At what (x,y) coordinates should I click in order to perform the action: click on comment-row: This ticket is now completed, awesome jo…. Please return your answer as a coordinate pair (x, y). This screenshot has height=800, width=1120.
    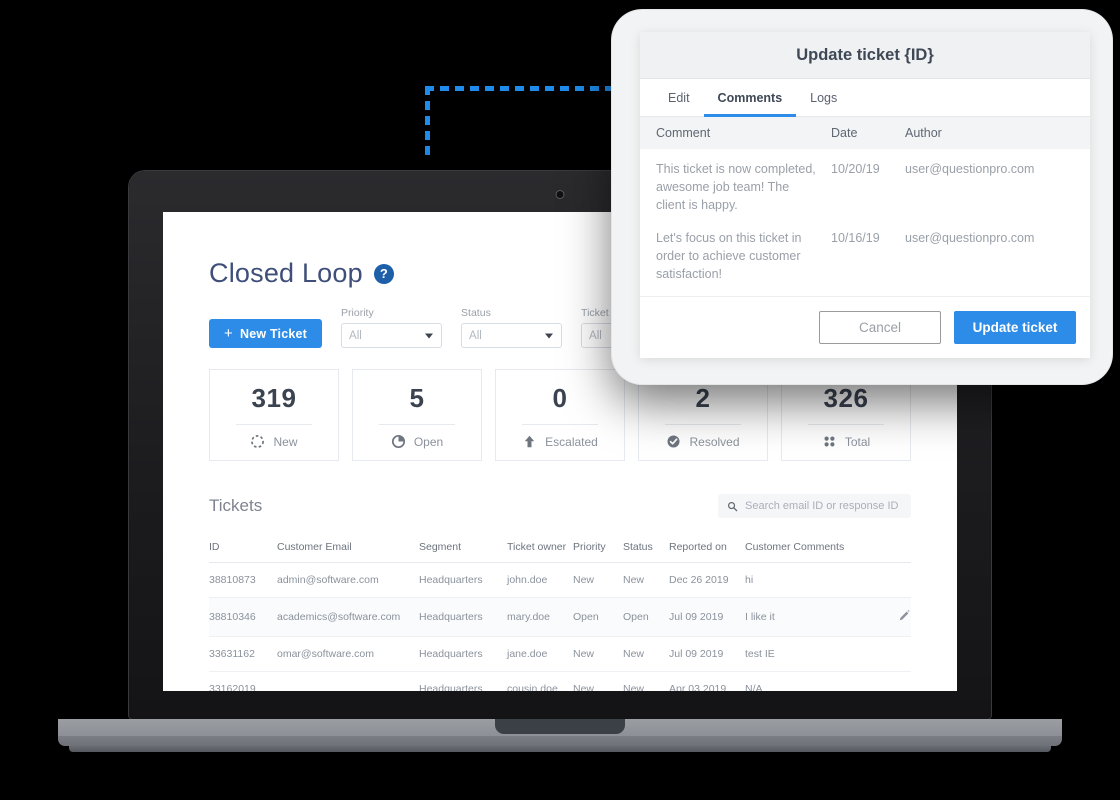
    Looking at the image, I should click on (865, 183).